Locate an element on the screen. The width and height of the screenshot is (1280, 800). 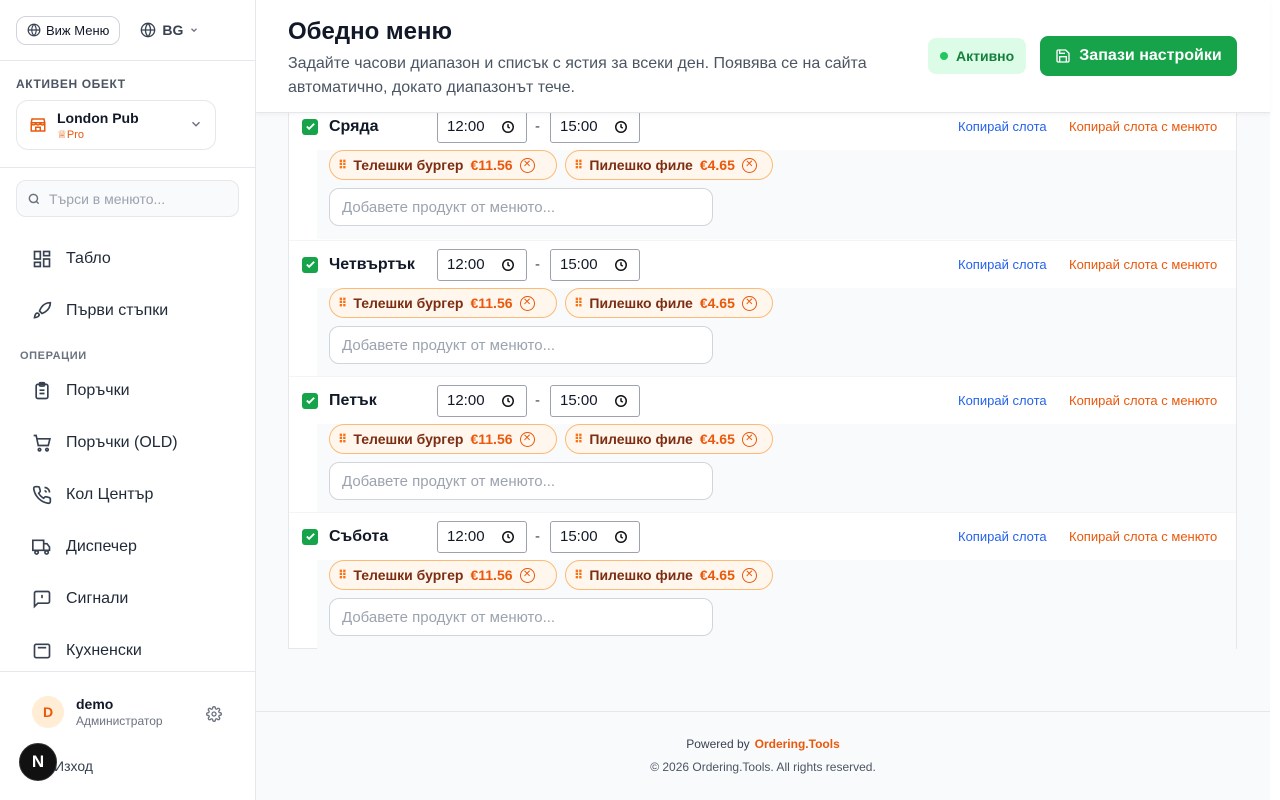
brand-link: Ordering.Tools is located at coordinates (797, 744).